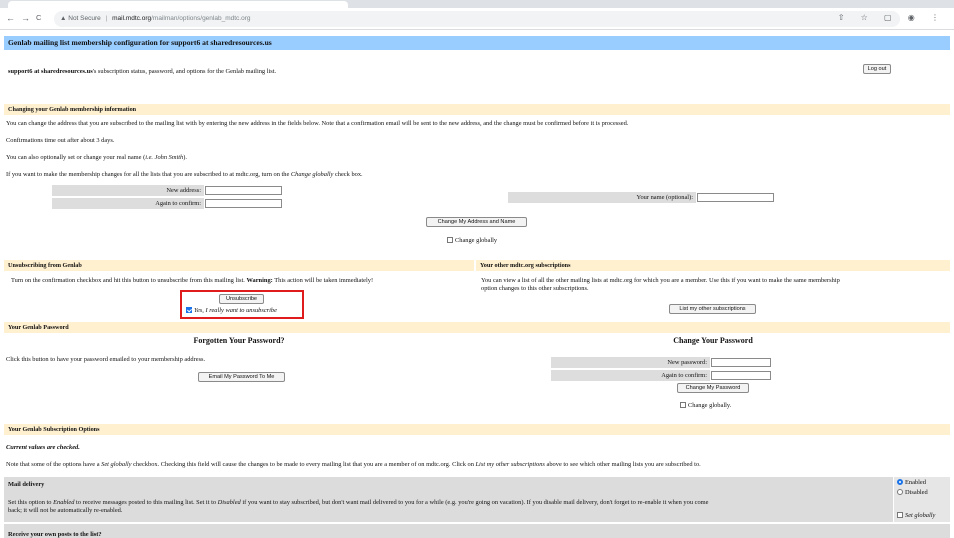  Describe the element at coordinates (178, 4) in the screenshot. I see `browser-tab` at that location.